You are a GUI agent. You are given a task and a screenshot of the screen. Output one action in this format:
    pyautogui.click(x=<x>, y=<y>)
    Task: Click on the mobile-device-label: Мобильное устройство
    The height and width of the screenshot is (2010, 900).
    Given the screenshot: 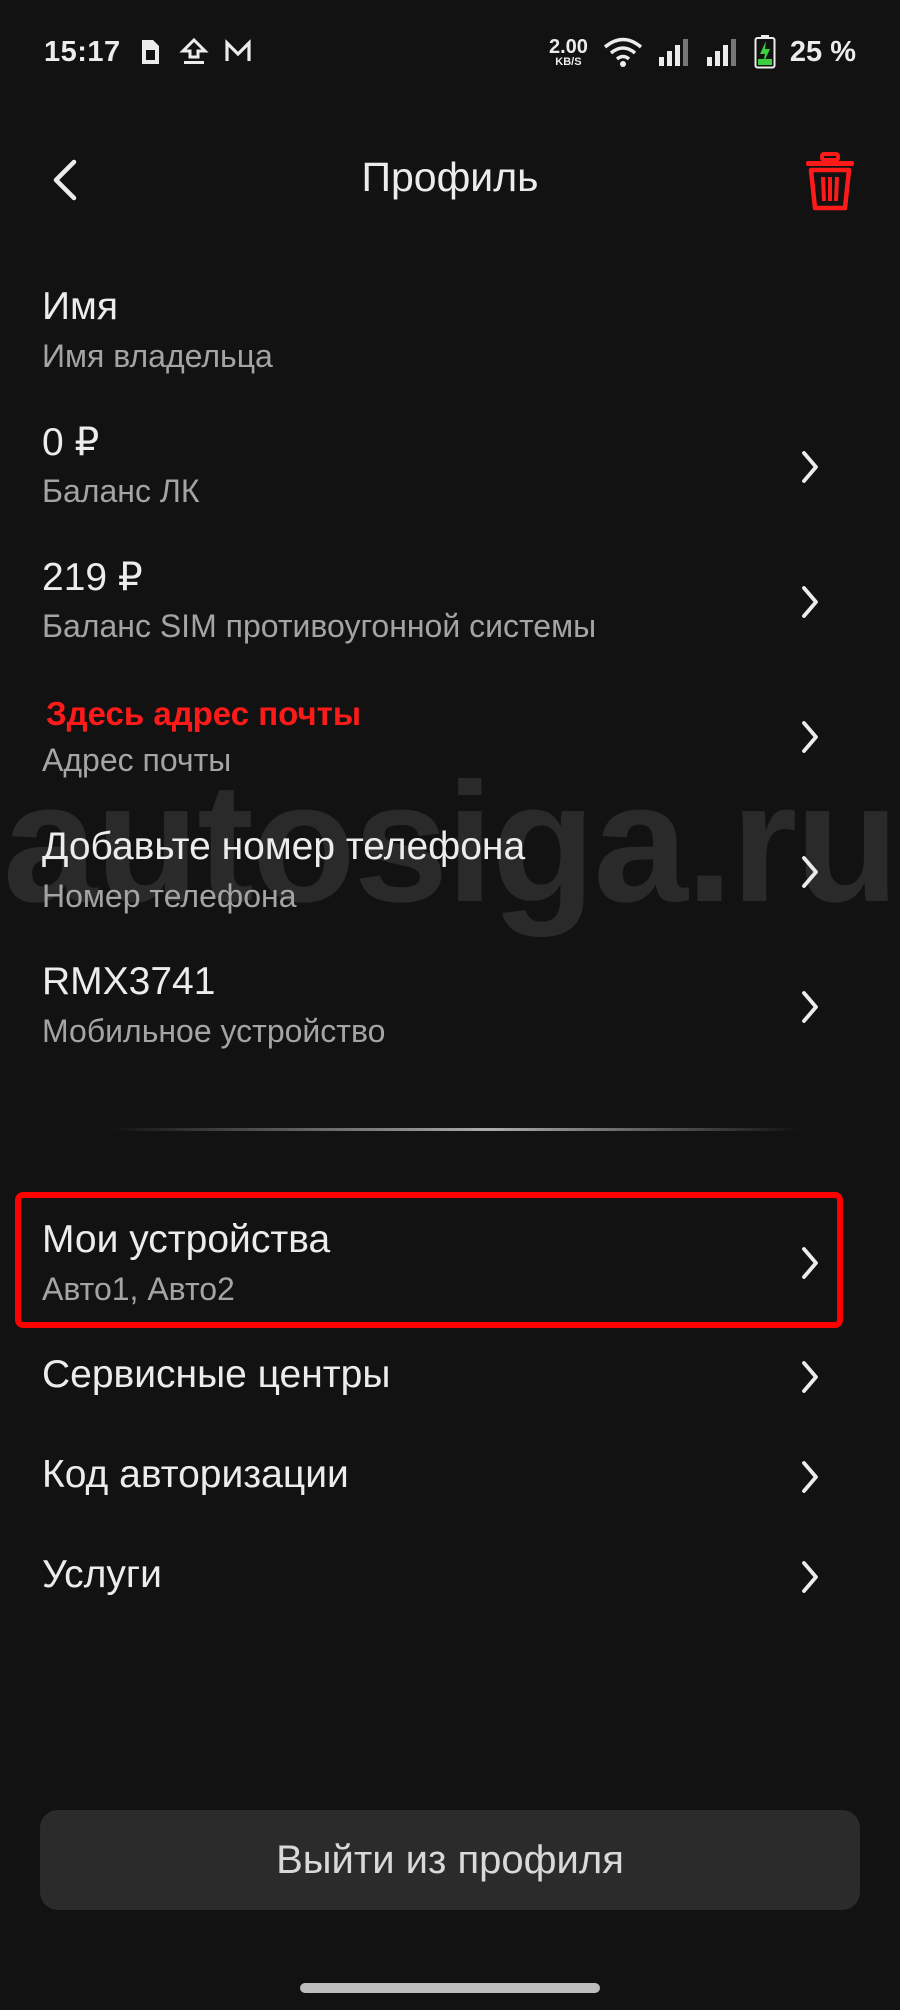 What is the action you would take?
    pyautogui.click(x=214, y=1031)
    